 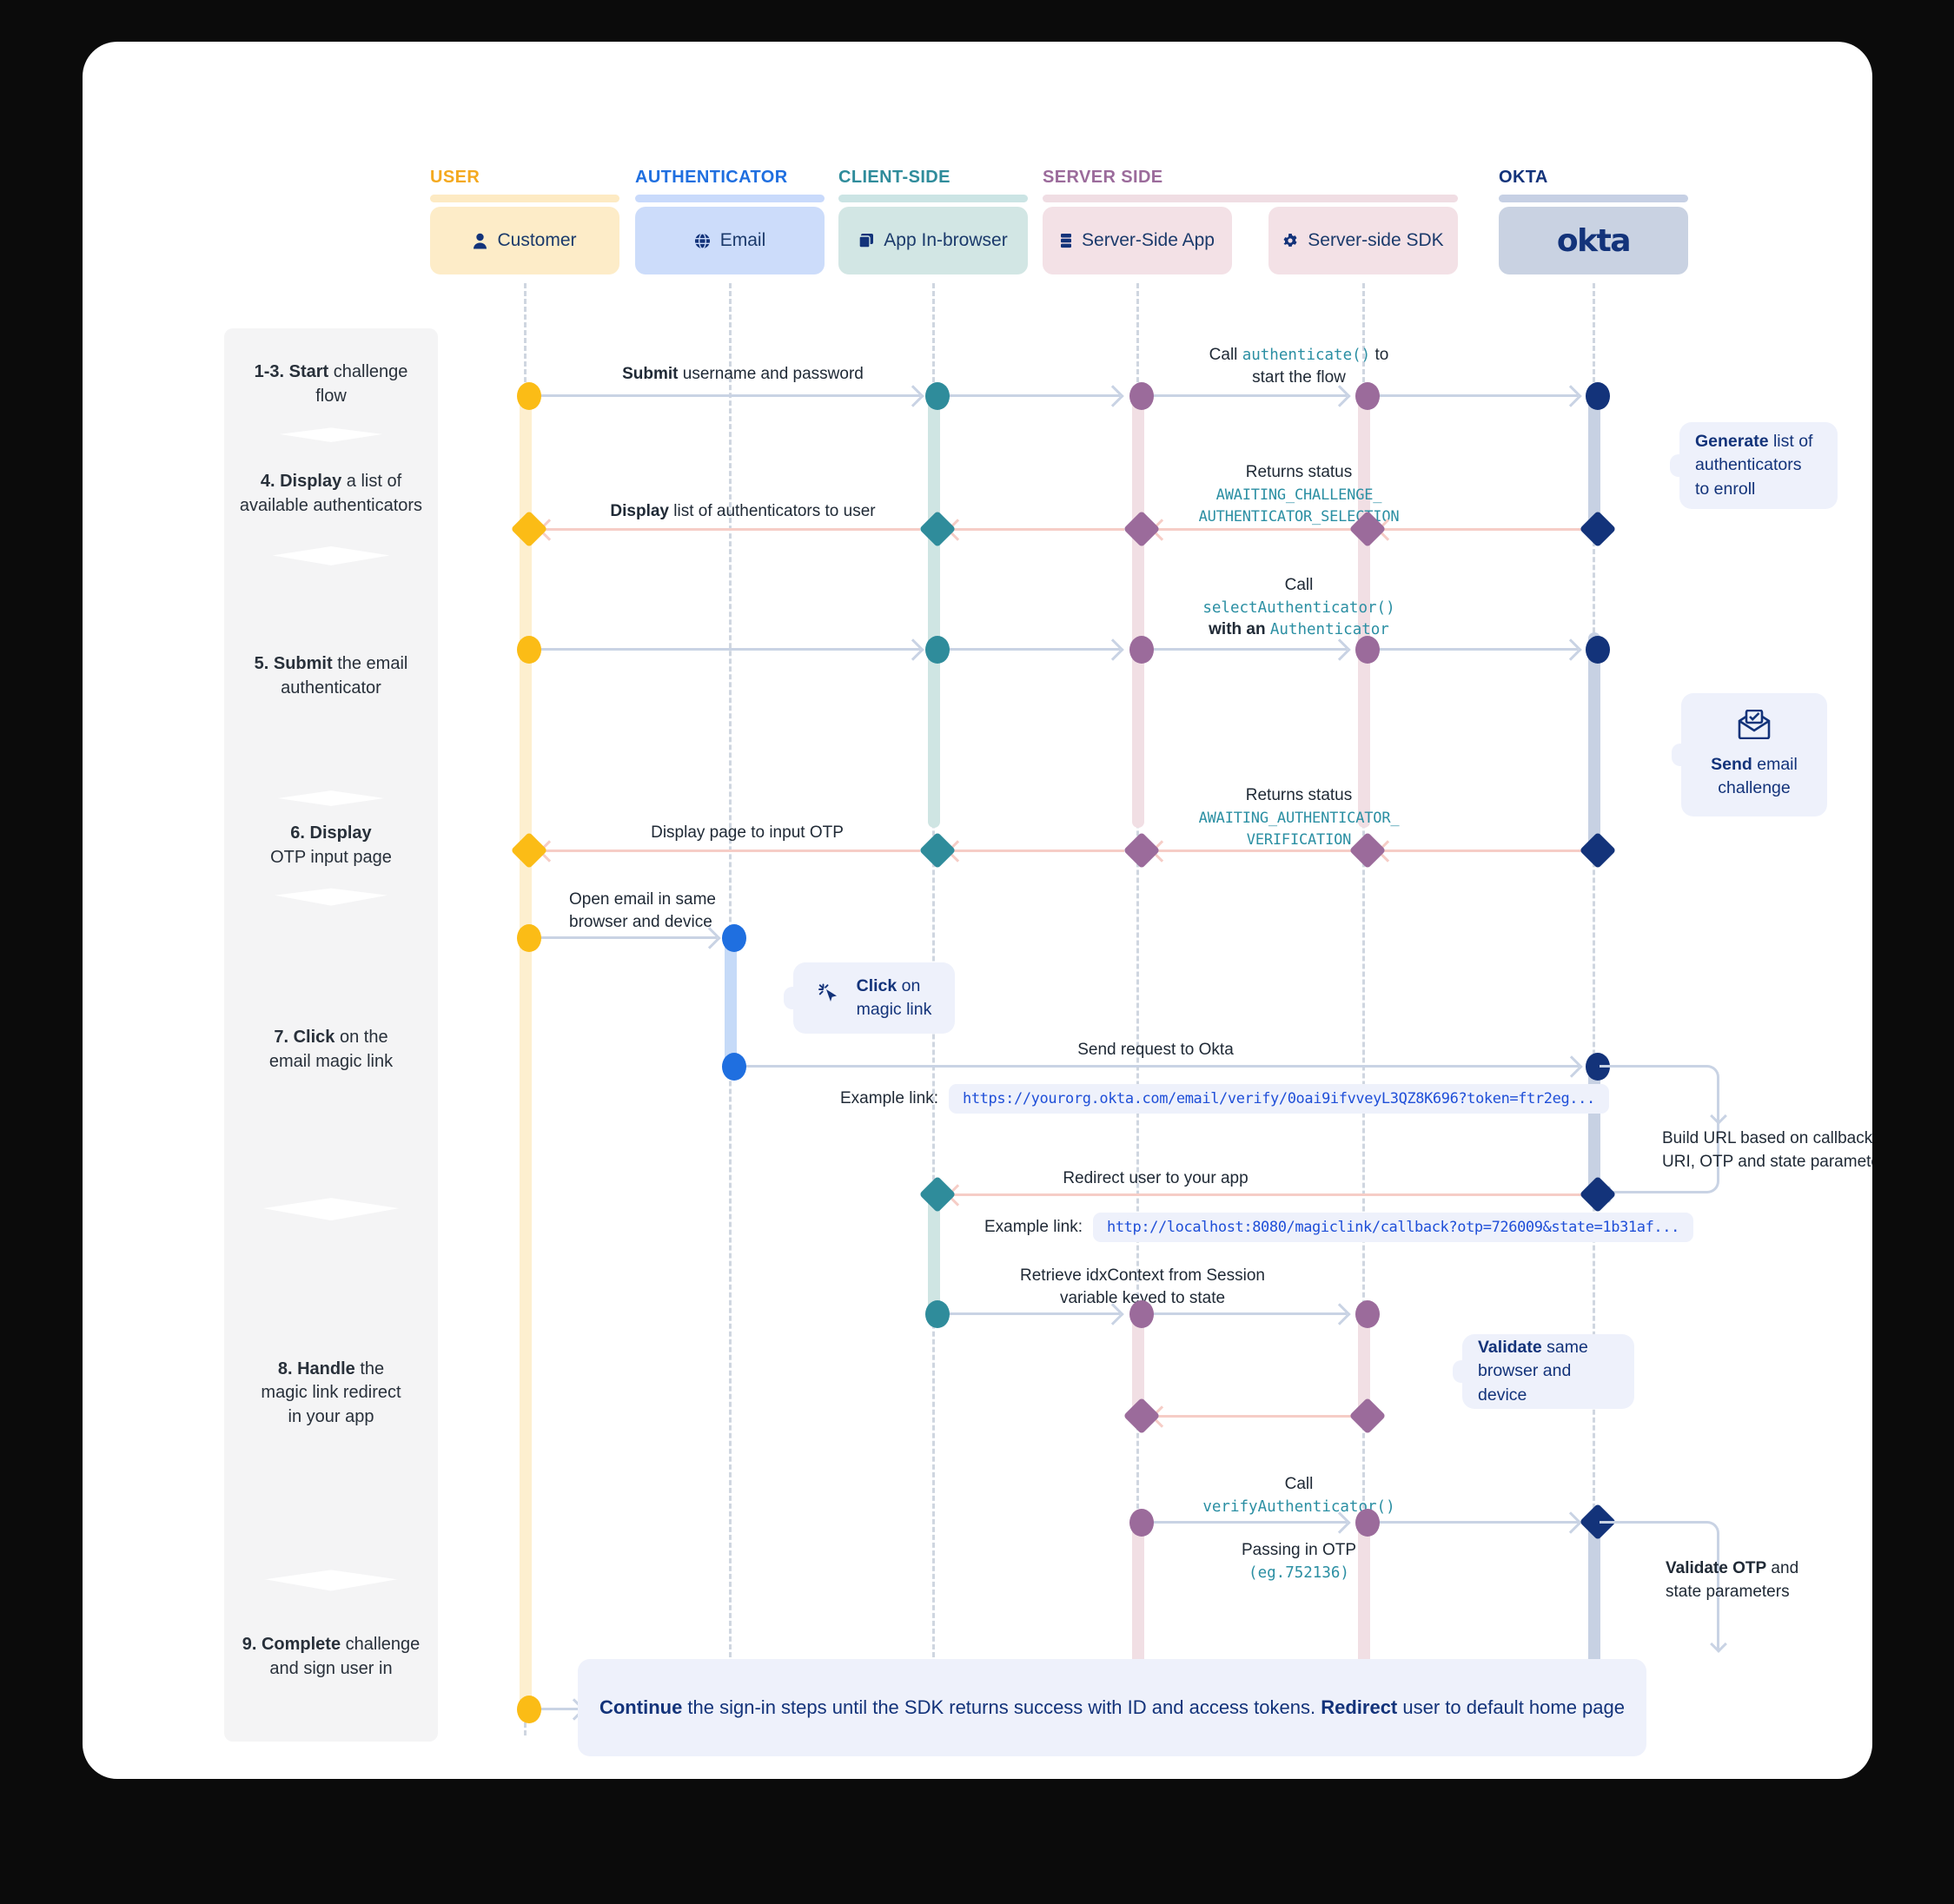 I want to click on actor-server-sdk-label: Server-side SDK, so click(x=1376, y=240).